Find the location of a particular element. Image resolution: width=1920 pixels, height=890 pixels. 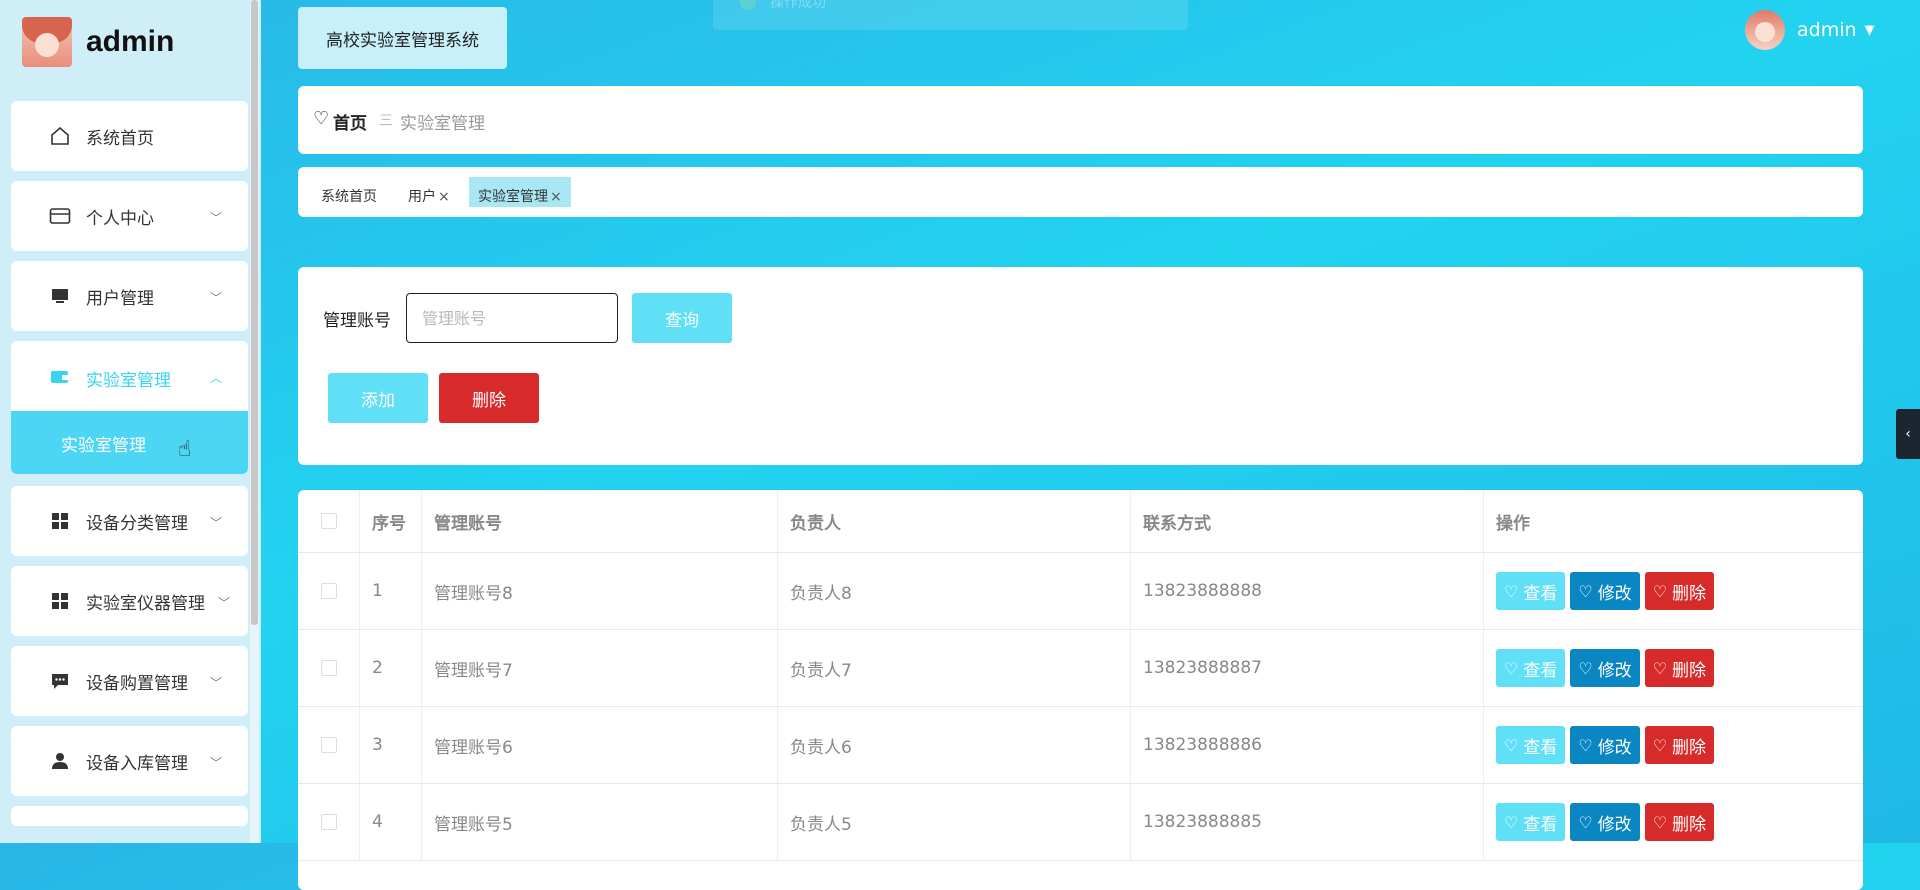

avatar is located at coordinates (1765, 30).